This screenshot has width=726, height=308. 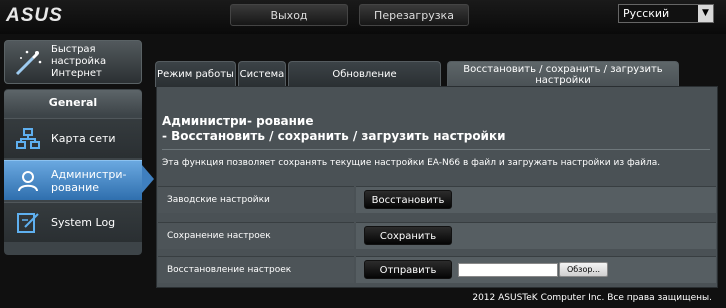 What do you see at coordinates (73, 103) in the screenshot?
I see `sidebar-general-header: General` at bounding box center [73, 103].